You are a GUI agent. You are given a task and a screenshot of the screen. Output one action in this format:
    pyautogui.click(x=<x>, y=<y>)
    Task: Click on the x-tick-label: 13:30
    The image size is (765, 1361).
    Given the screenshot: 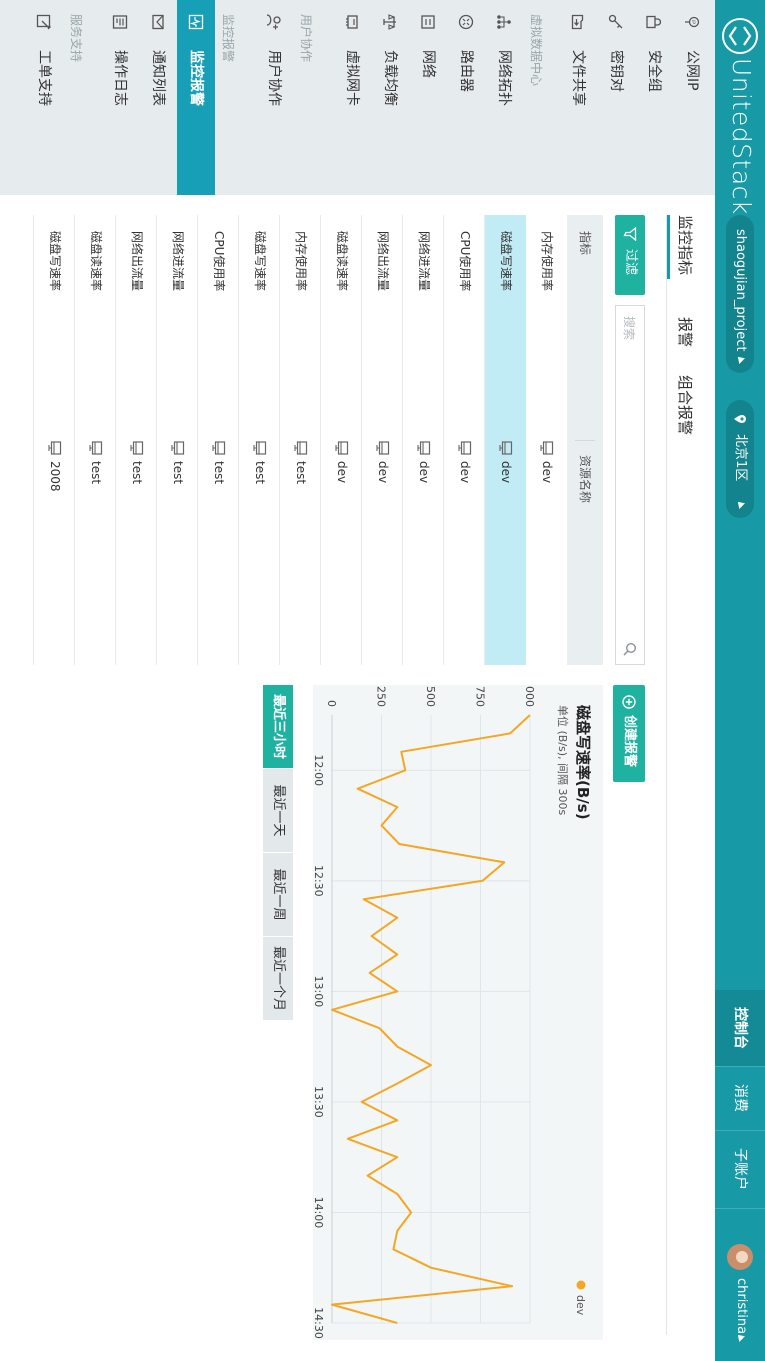 What is the action you would take?
    pyautogui.click(x=319, y=1102)
    